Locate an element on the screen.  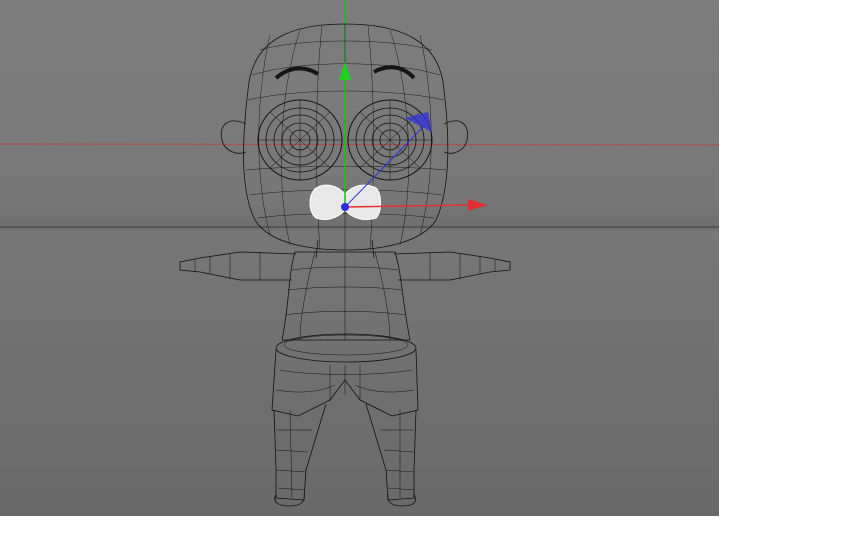
gizmo-center-point is located at coordinates (345, 207).